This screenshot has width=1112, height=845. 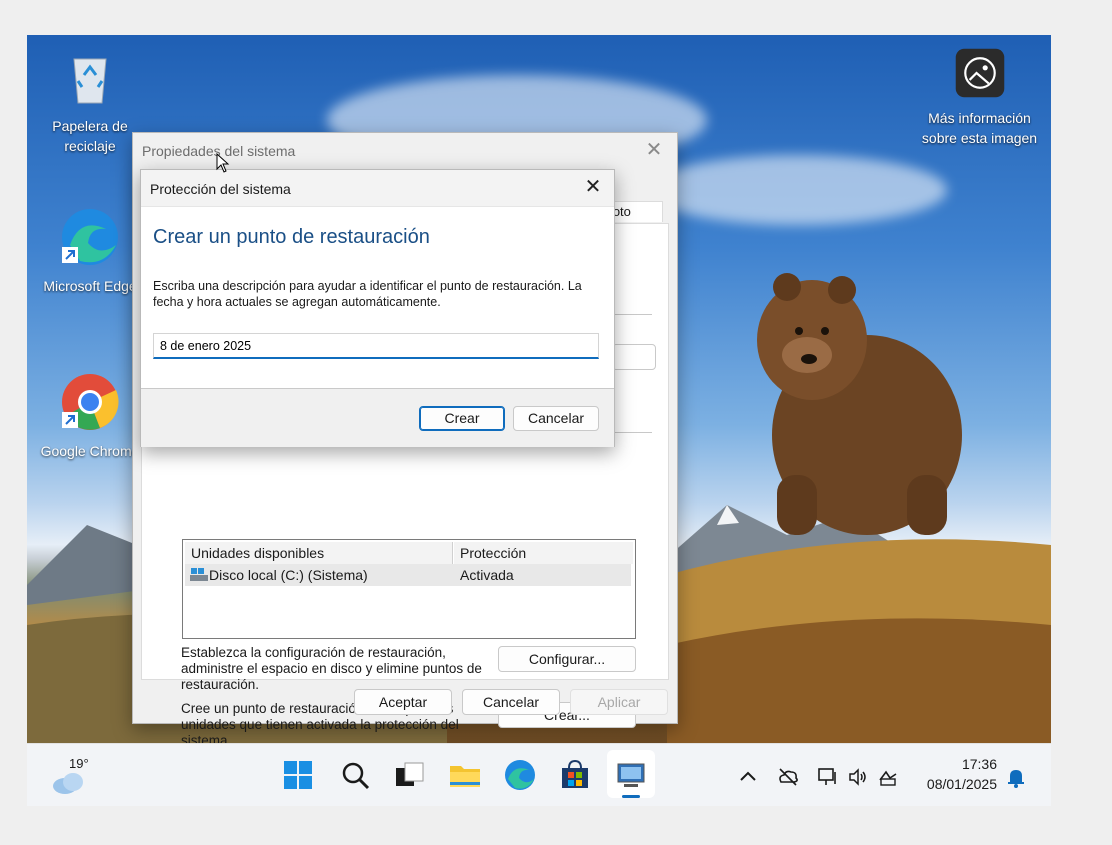 I want to click on apply-button: Aplicar, so click(x=619, y=702).